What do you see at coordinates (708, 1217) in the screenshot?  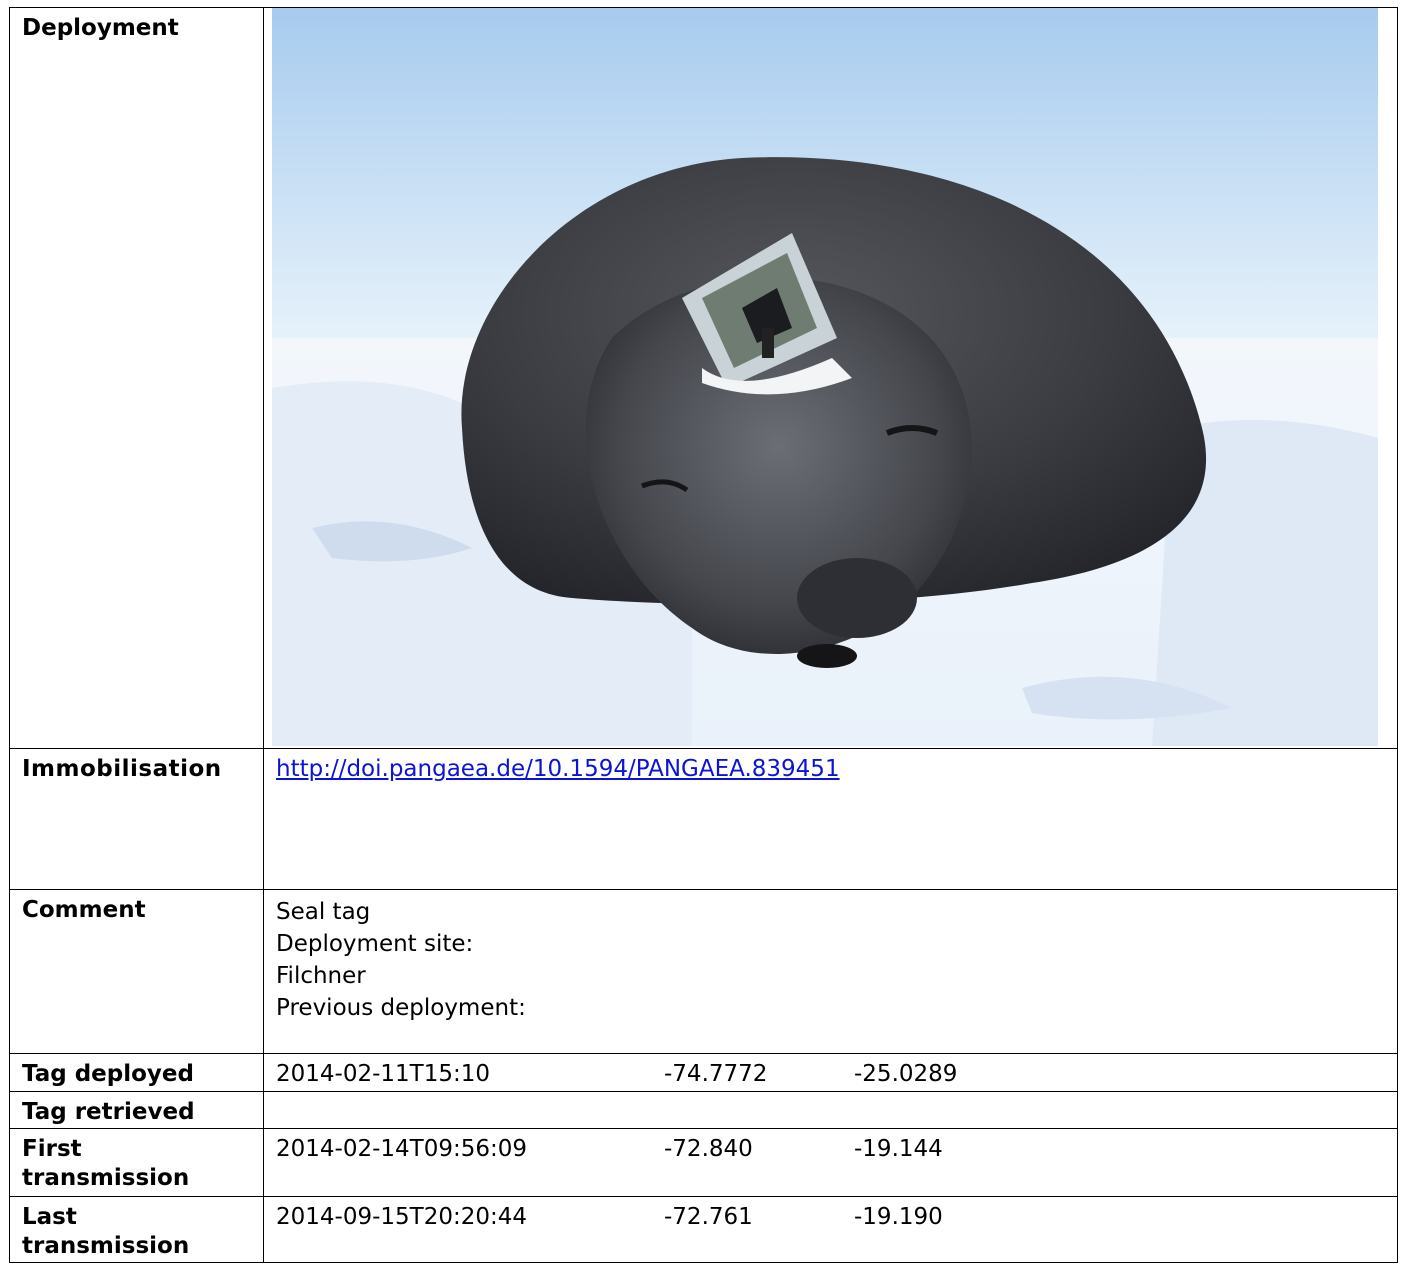 I see `last-transmission-lat: -72.761` at bounding box center [708, 1217].